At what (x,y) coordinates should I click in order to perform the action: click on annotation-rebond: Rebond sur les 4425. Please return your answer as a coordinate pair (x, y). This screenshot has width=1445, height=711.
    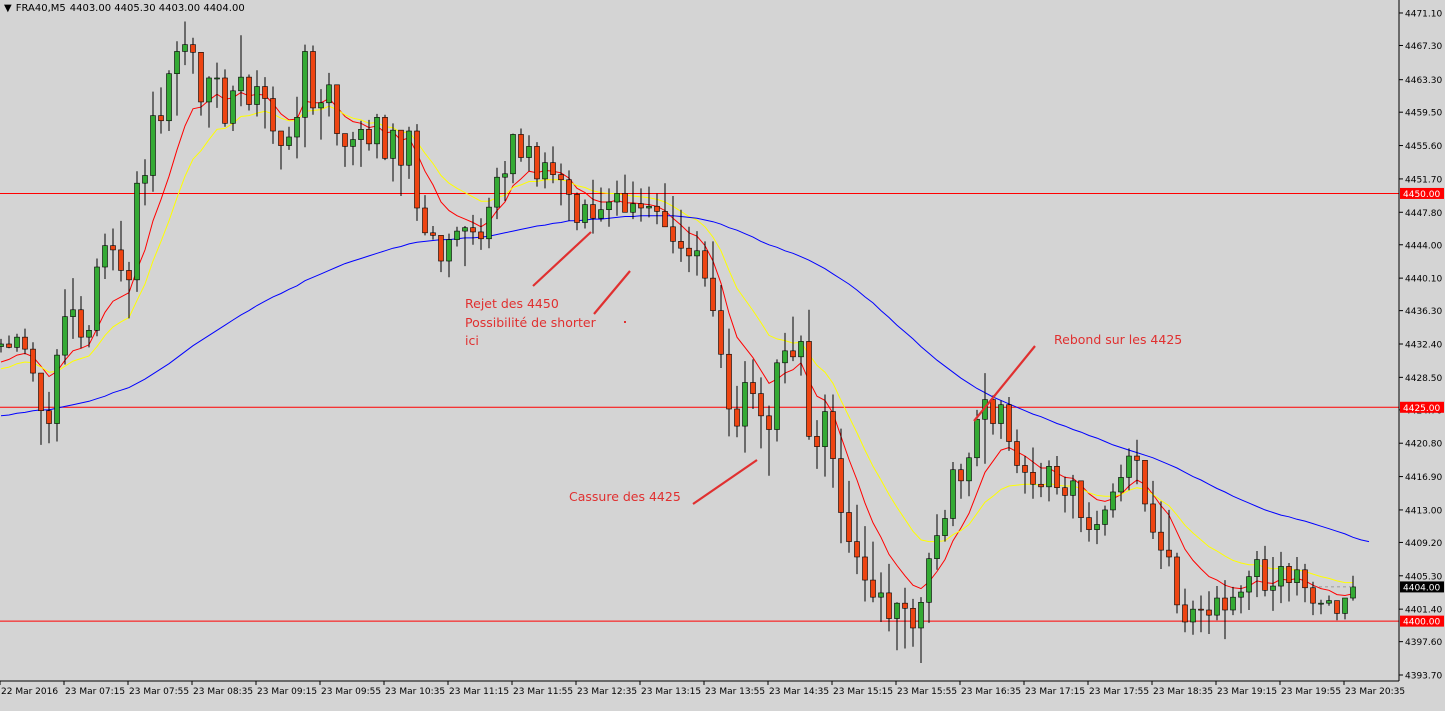
    Looking at the image, I should click on (1118, 339).